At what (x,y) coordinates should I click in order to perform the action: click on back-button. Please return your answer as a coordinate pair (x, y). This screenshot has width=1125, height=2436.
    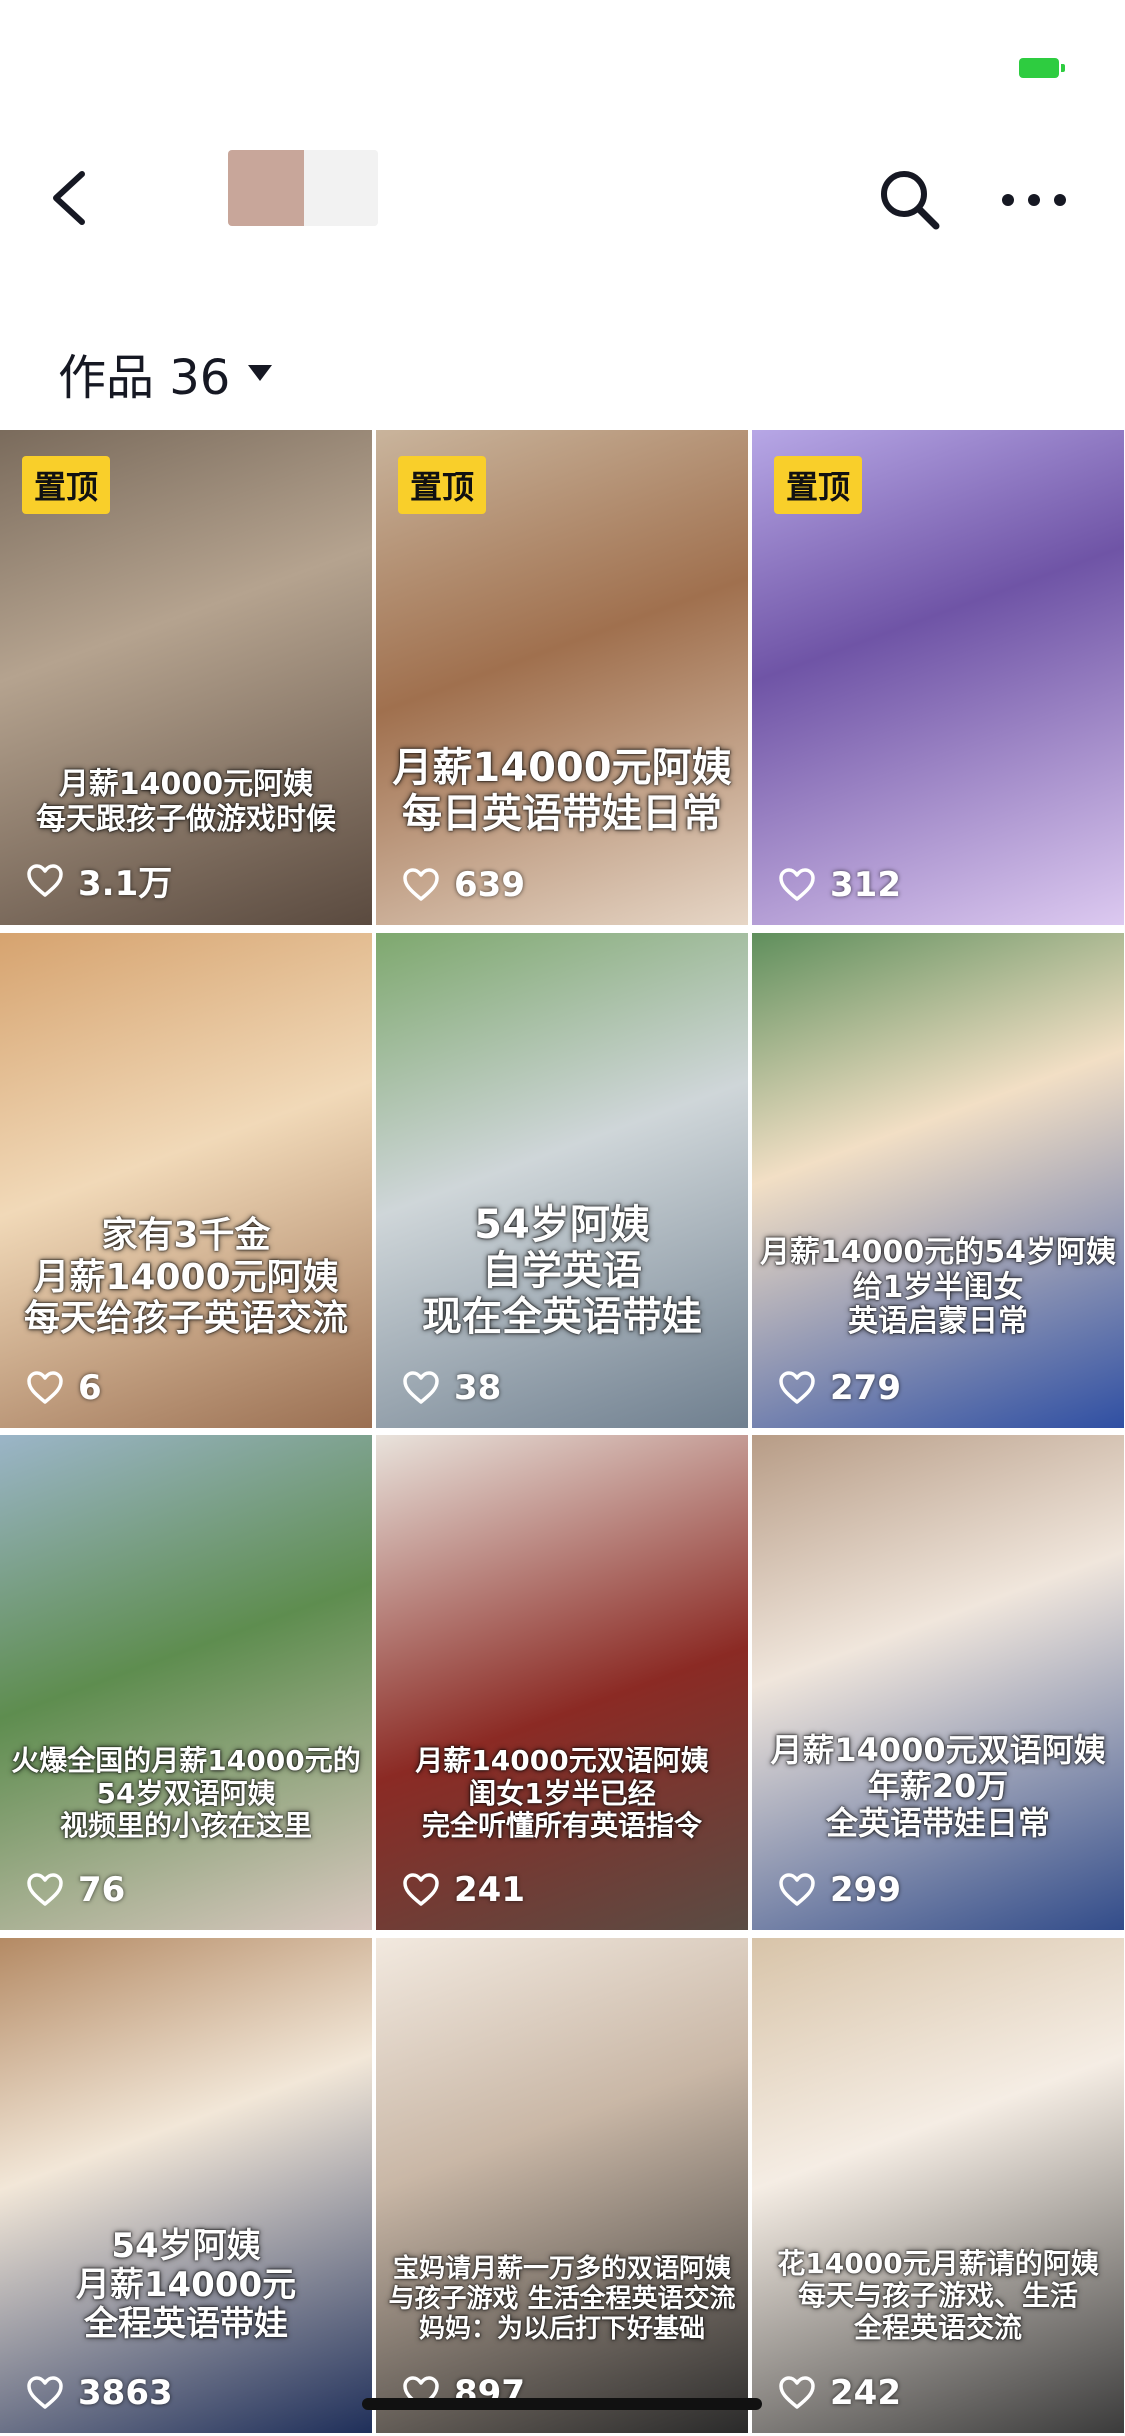
    Looking at the image, I should click on (70, 198).